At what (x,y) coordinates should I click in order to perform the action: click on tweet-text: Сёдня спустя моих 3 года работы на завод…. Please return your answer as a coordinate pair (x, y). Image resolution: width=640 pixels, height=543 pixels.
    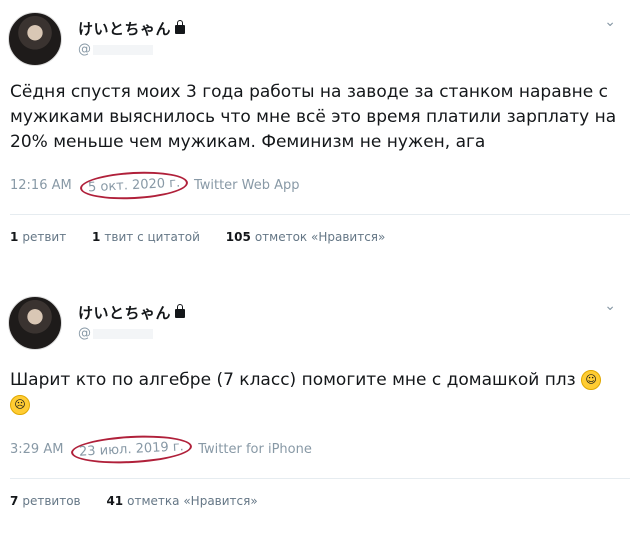
    Looking at the image, I should click on (313, 117).